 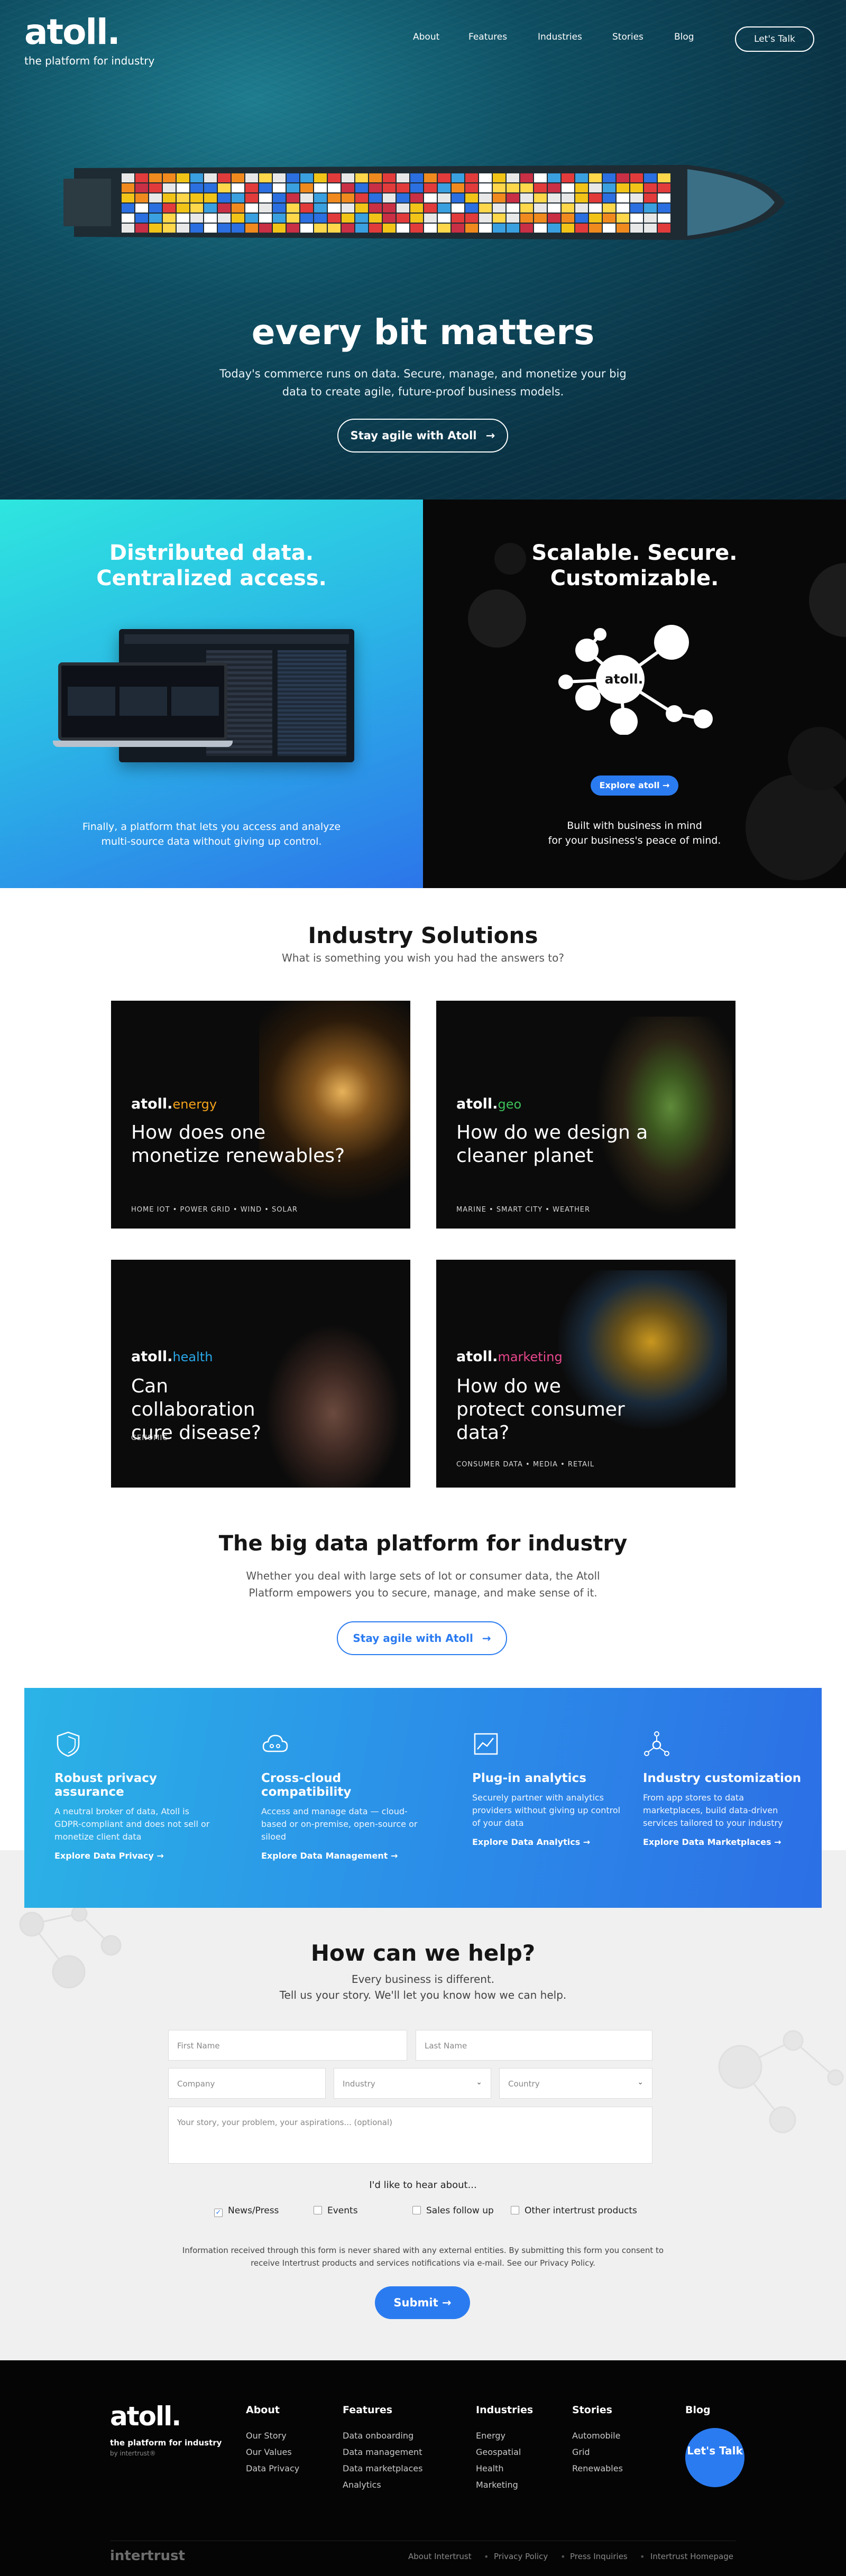 I want to click on footer-bottom-link: Privacy Policy, so click(x=521, y=2556).